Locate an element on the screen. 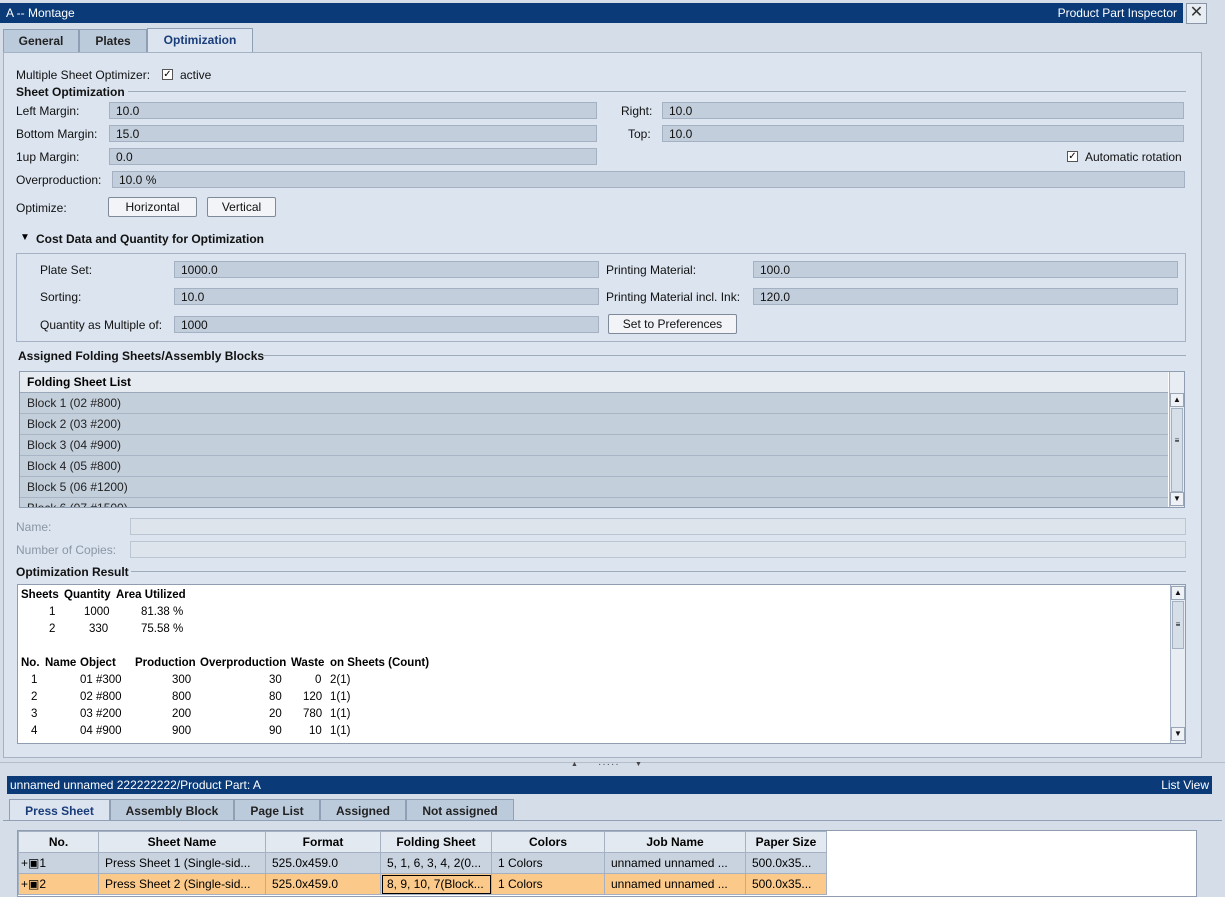 The image size is (1225, 897). top-margin-label: Top: is located at coordinates (639, 134).